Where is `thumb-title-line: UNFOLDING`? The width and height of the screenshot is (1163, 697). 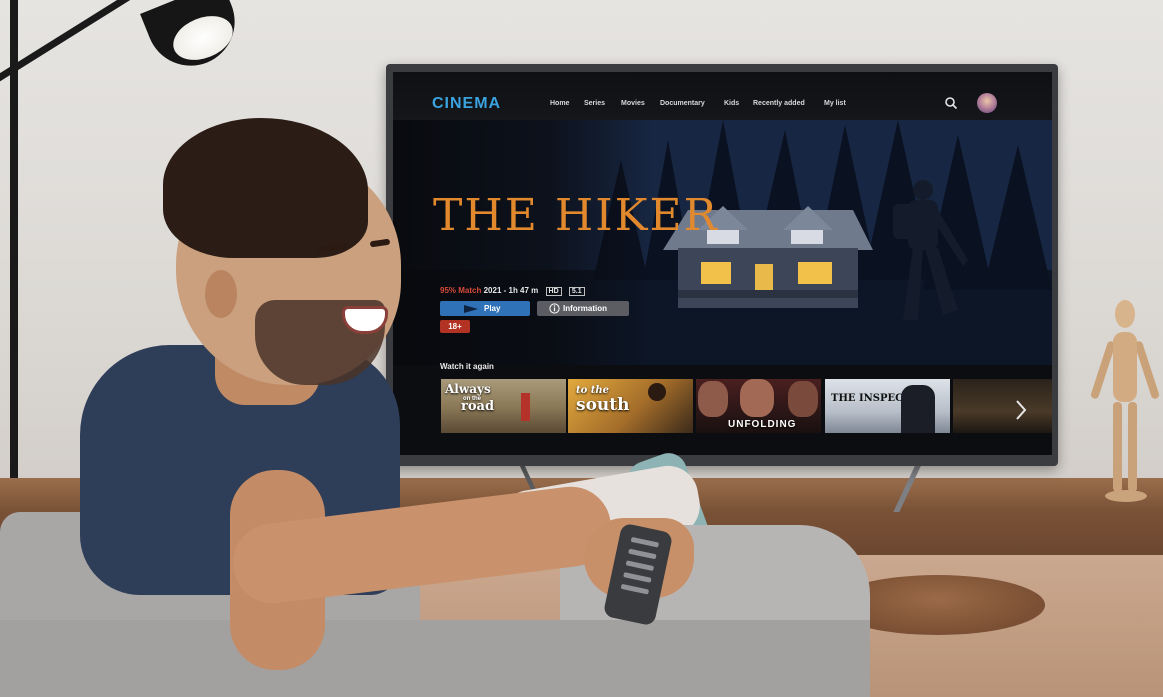
thumb-title-line: UNFOLDING is located at coordinates (762, 424).